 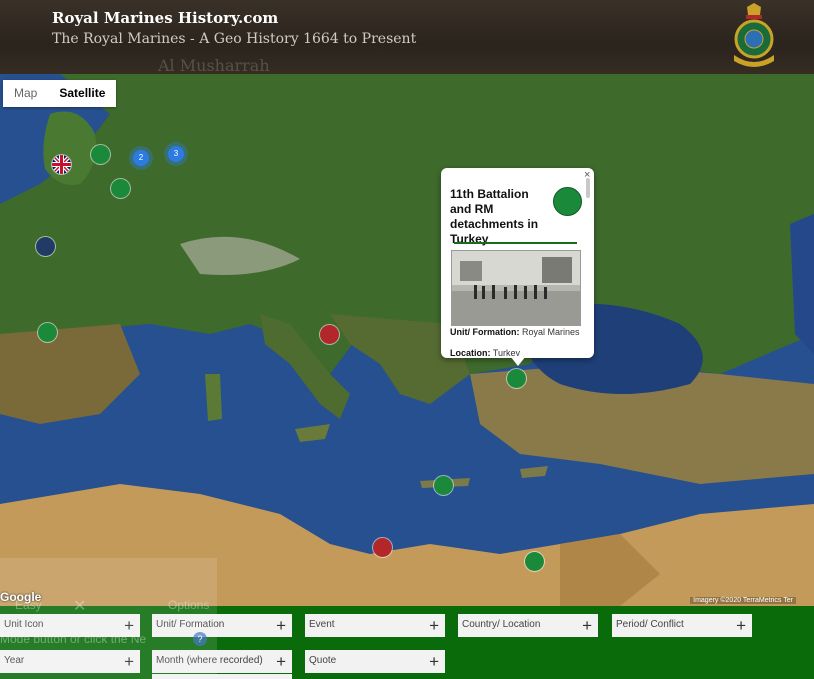 I want to click on filter-period-conflict: Period/ Conflict +, so click(x=682, y=625).